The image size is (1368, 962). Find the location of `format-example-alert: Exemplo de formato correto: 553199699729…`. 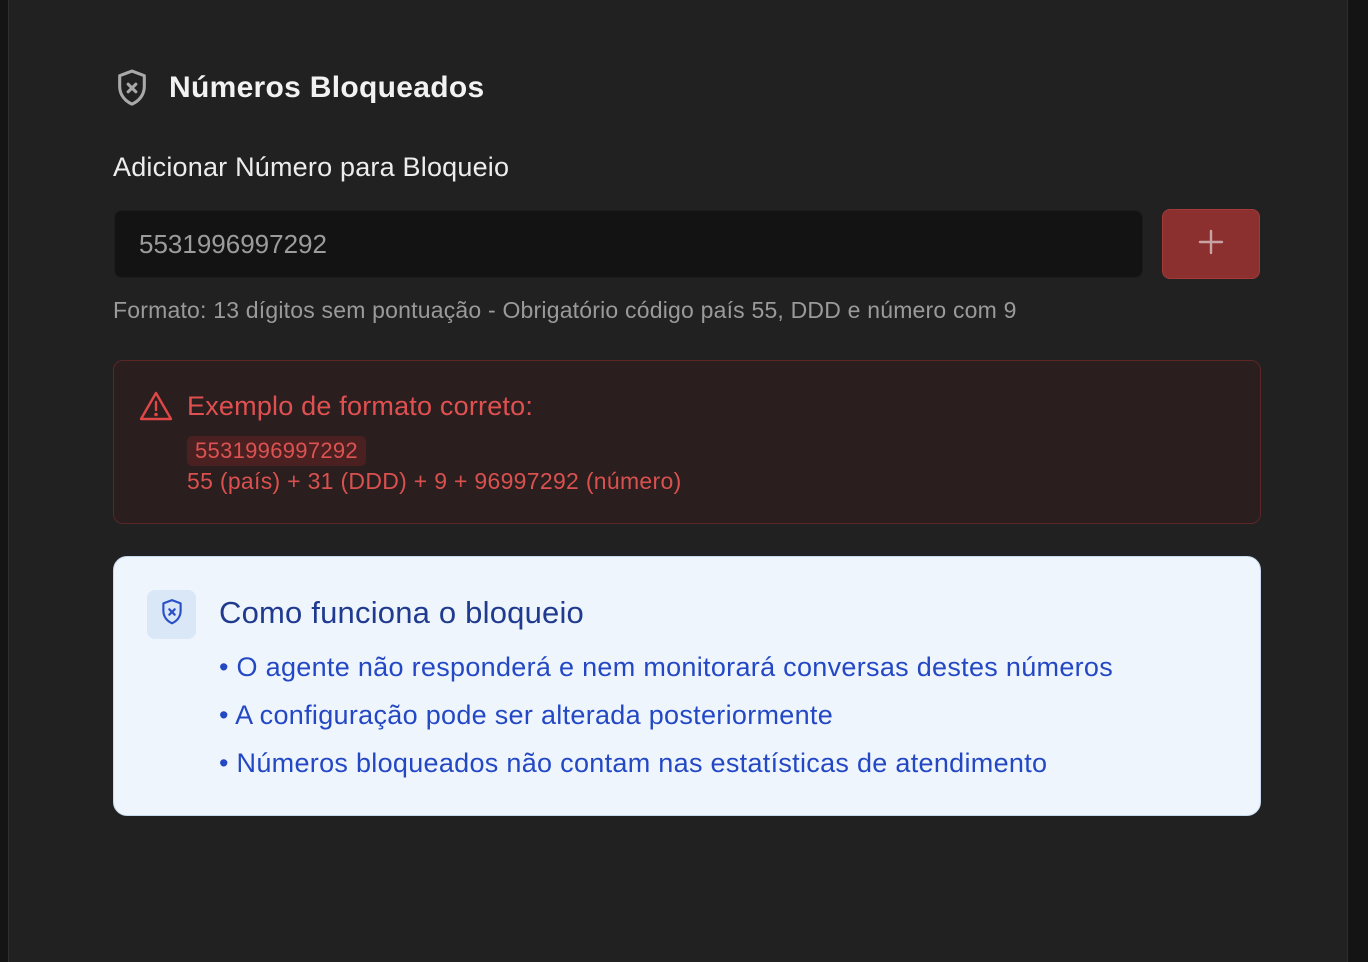

format-example-alert: Exemplo de formato correto: 553199699729… is located at coordinates (687, 442).